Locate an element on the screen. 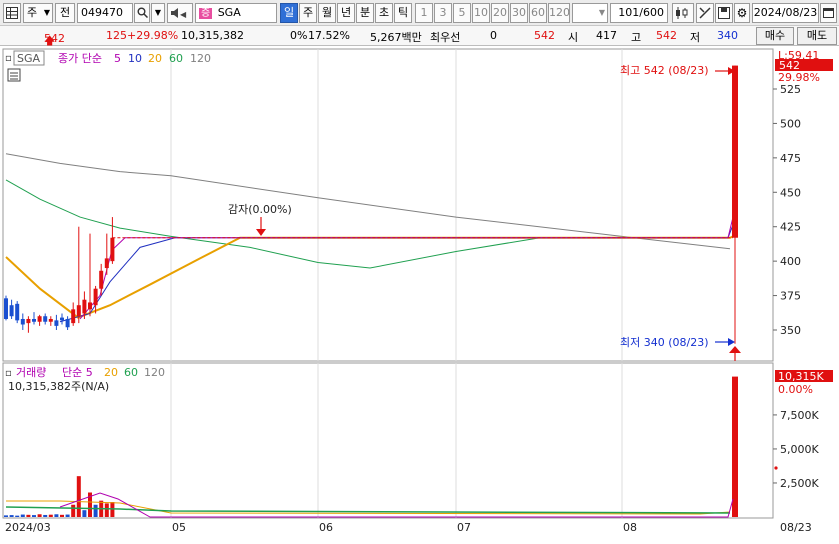  interval-5: 5 is located at coordinates (462, 13).